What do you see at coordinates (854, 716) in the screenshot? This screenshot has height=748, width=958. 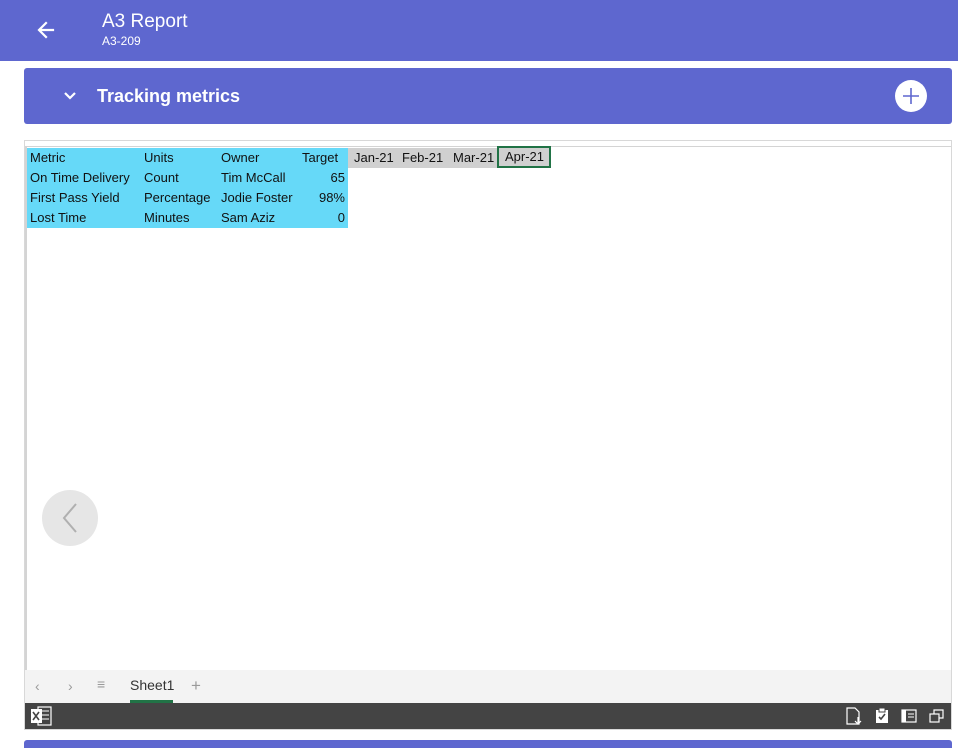 I see `download-document-icon` at bounding box center [854, 716].